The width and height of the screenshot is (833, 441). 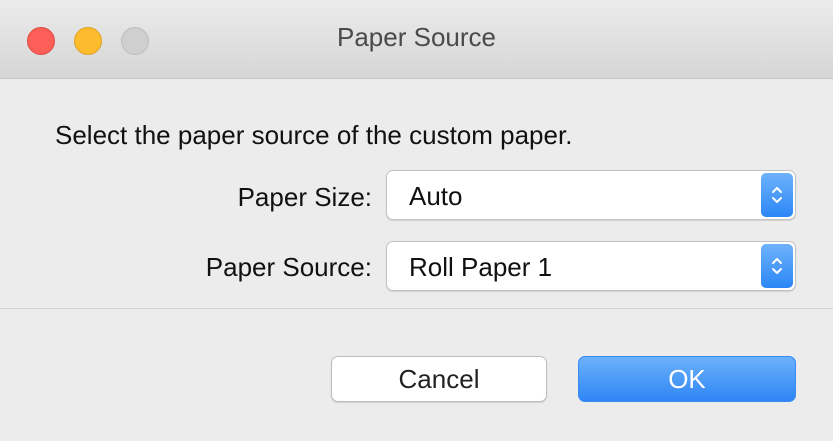 What do you see at coordinates (304, 197) in the screenshot?
I see `paper-size-label: Paper Size:` at bounding box center [304, 197].